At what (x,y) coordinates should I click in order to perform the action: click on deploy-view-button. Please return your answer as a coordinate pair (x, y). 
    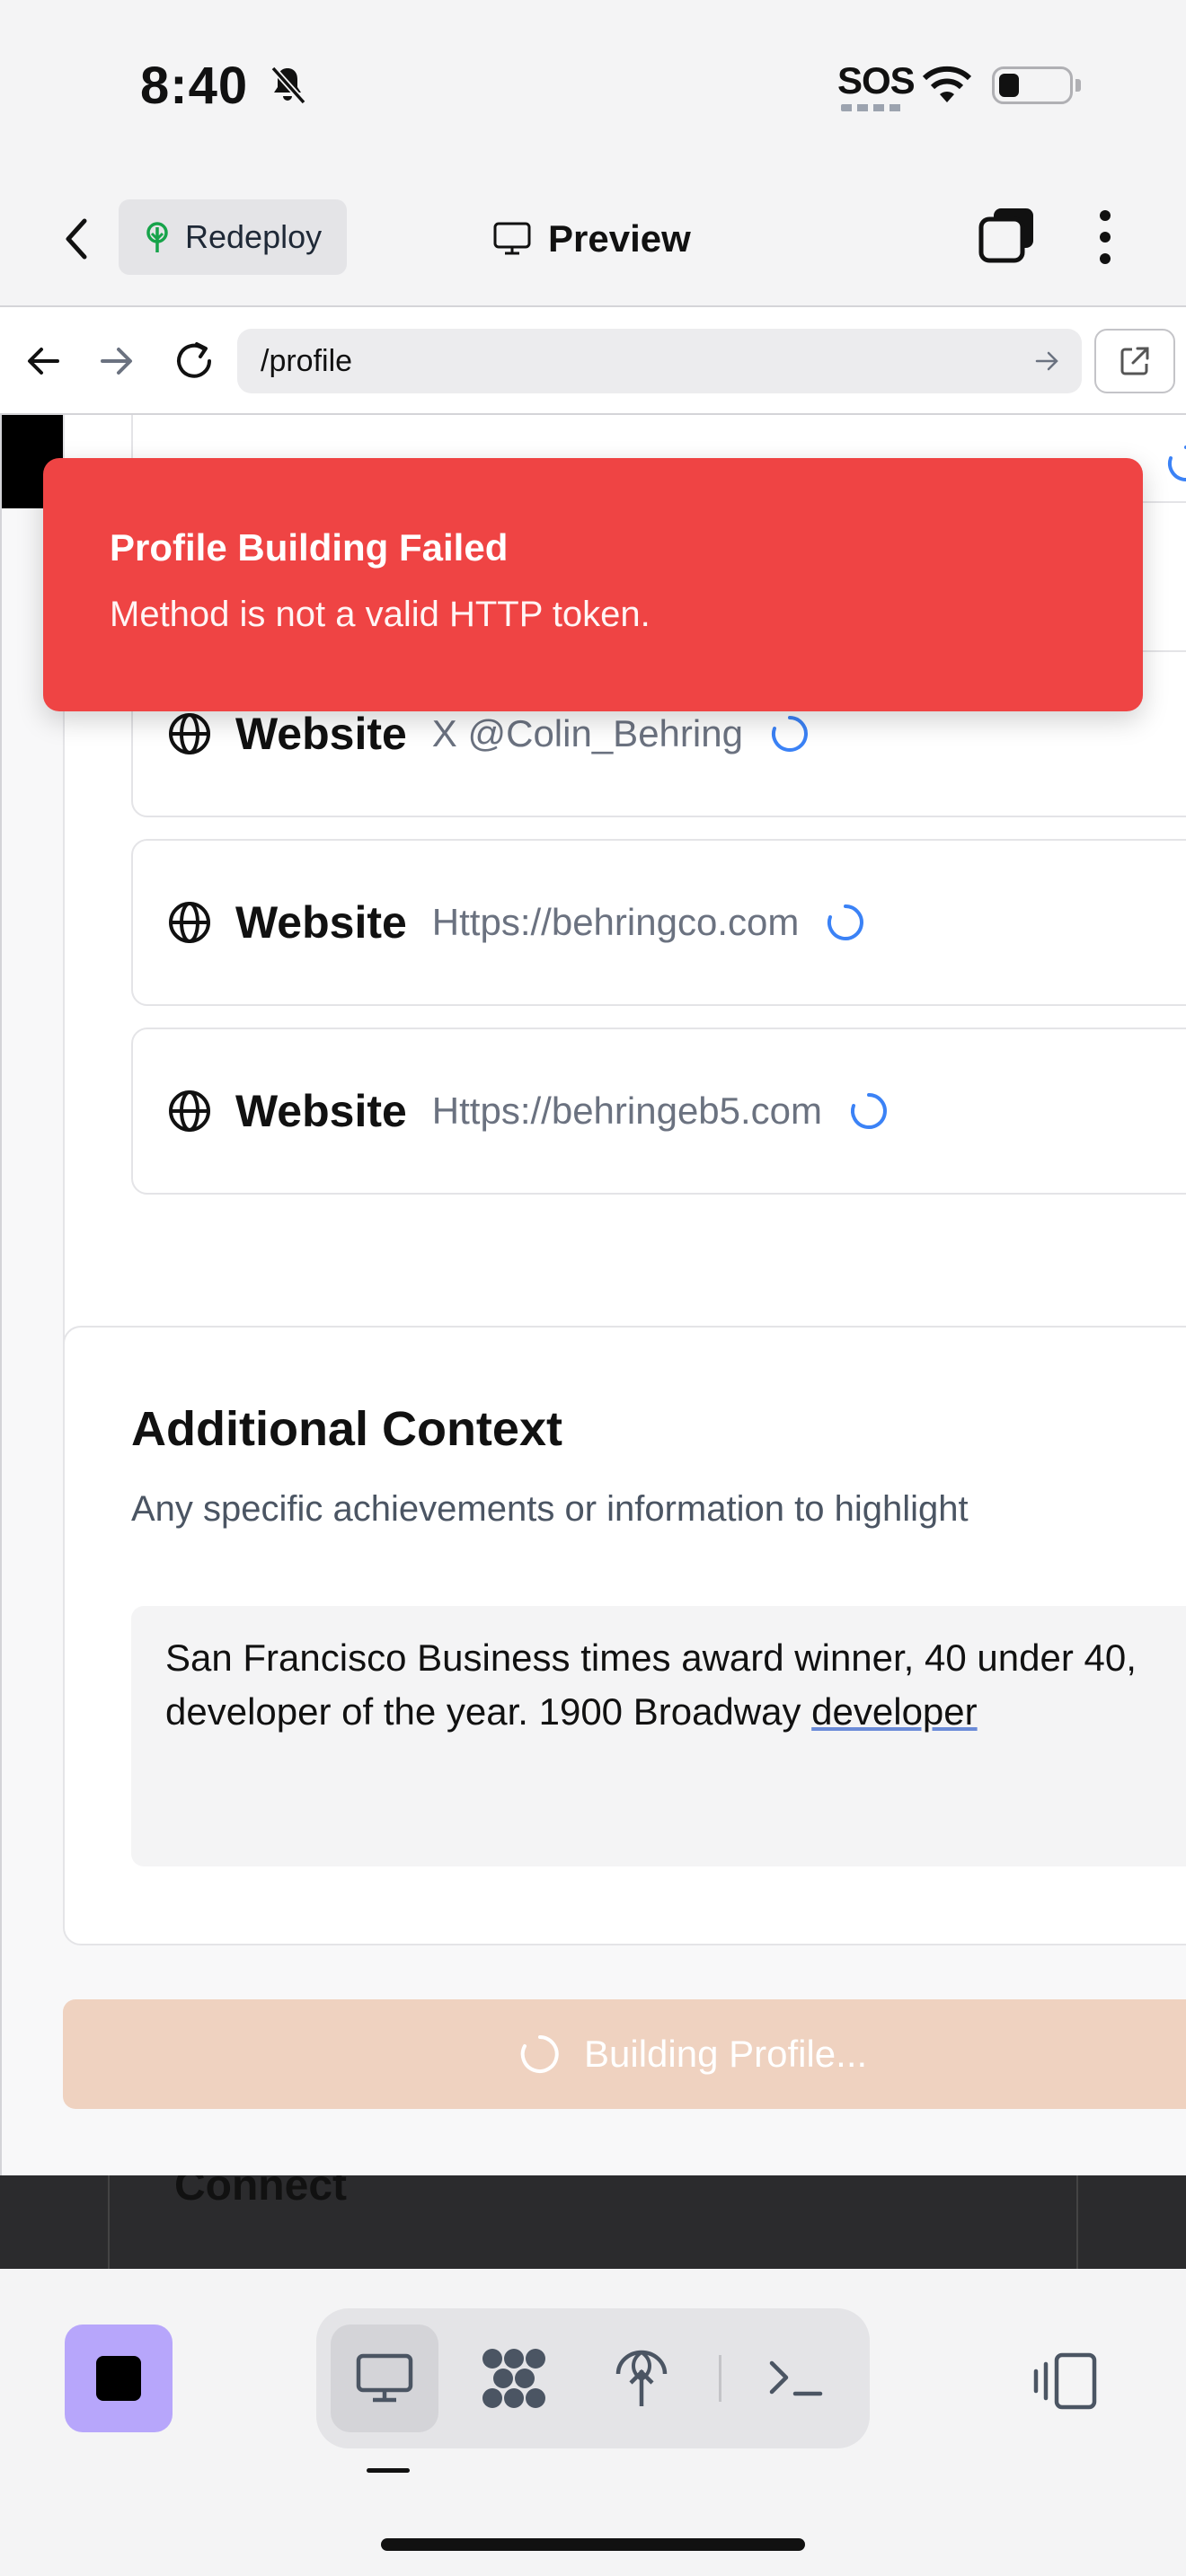
    Looking at the image, I should click on (641, 2378).